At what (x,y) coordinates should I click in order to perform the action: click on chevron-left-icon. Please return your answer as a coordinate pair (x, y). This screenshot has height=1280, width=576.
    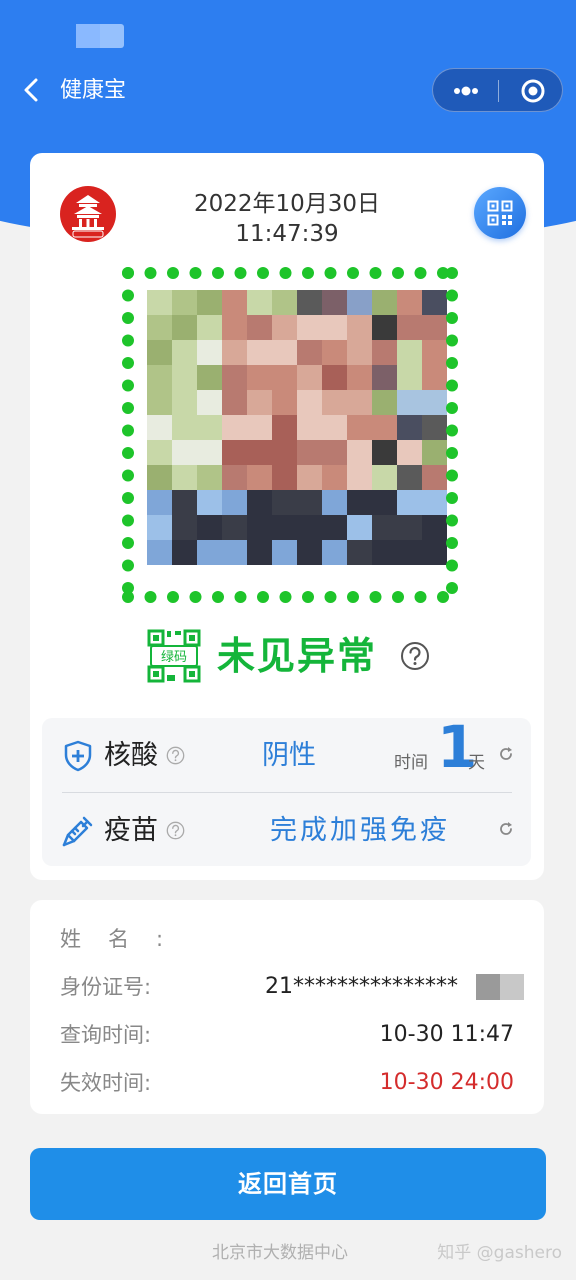
    Looking at the image, I should click on (32, 90).